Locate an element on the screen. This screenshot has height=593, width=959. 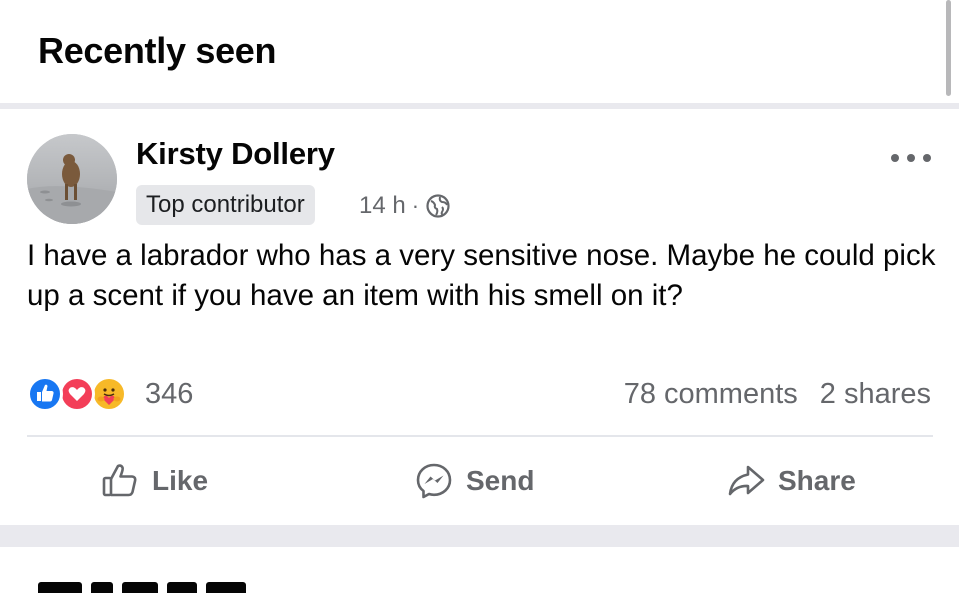
reactions-summary: 346 is located at coordinates (110, 394).